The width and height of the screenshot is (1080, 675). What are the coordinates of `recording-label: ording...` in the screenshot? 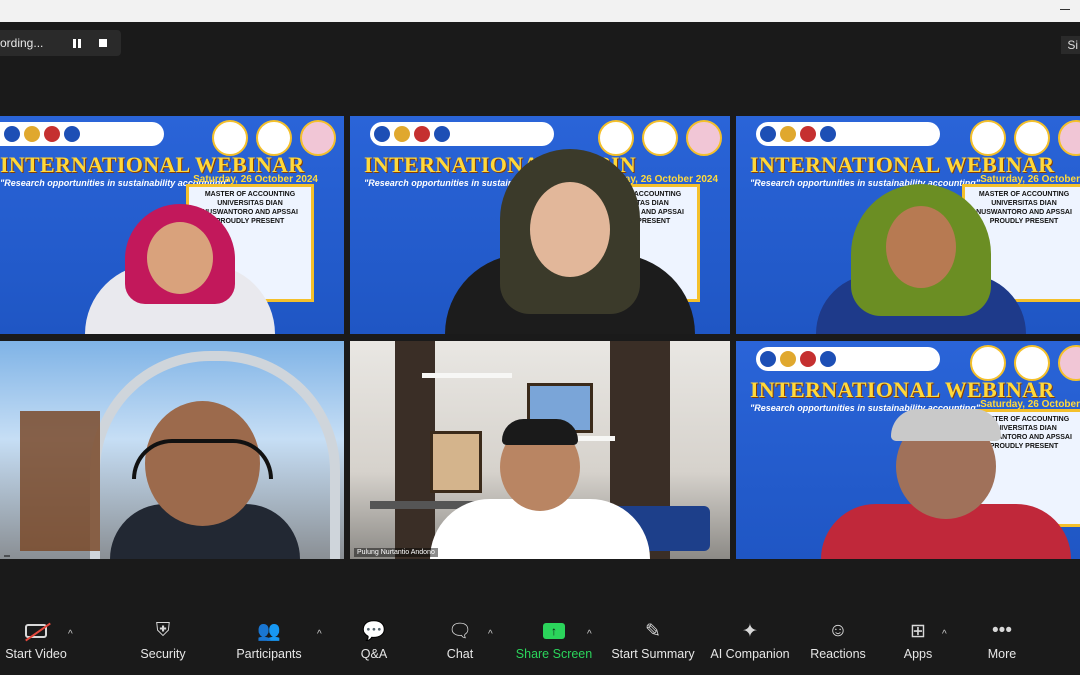 It's located at (22, 43).